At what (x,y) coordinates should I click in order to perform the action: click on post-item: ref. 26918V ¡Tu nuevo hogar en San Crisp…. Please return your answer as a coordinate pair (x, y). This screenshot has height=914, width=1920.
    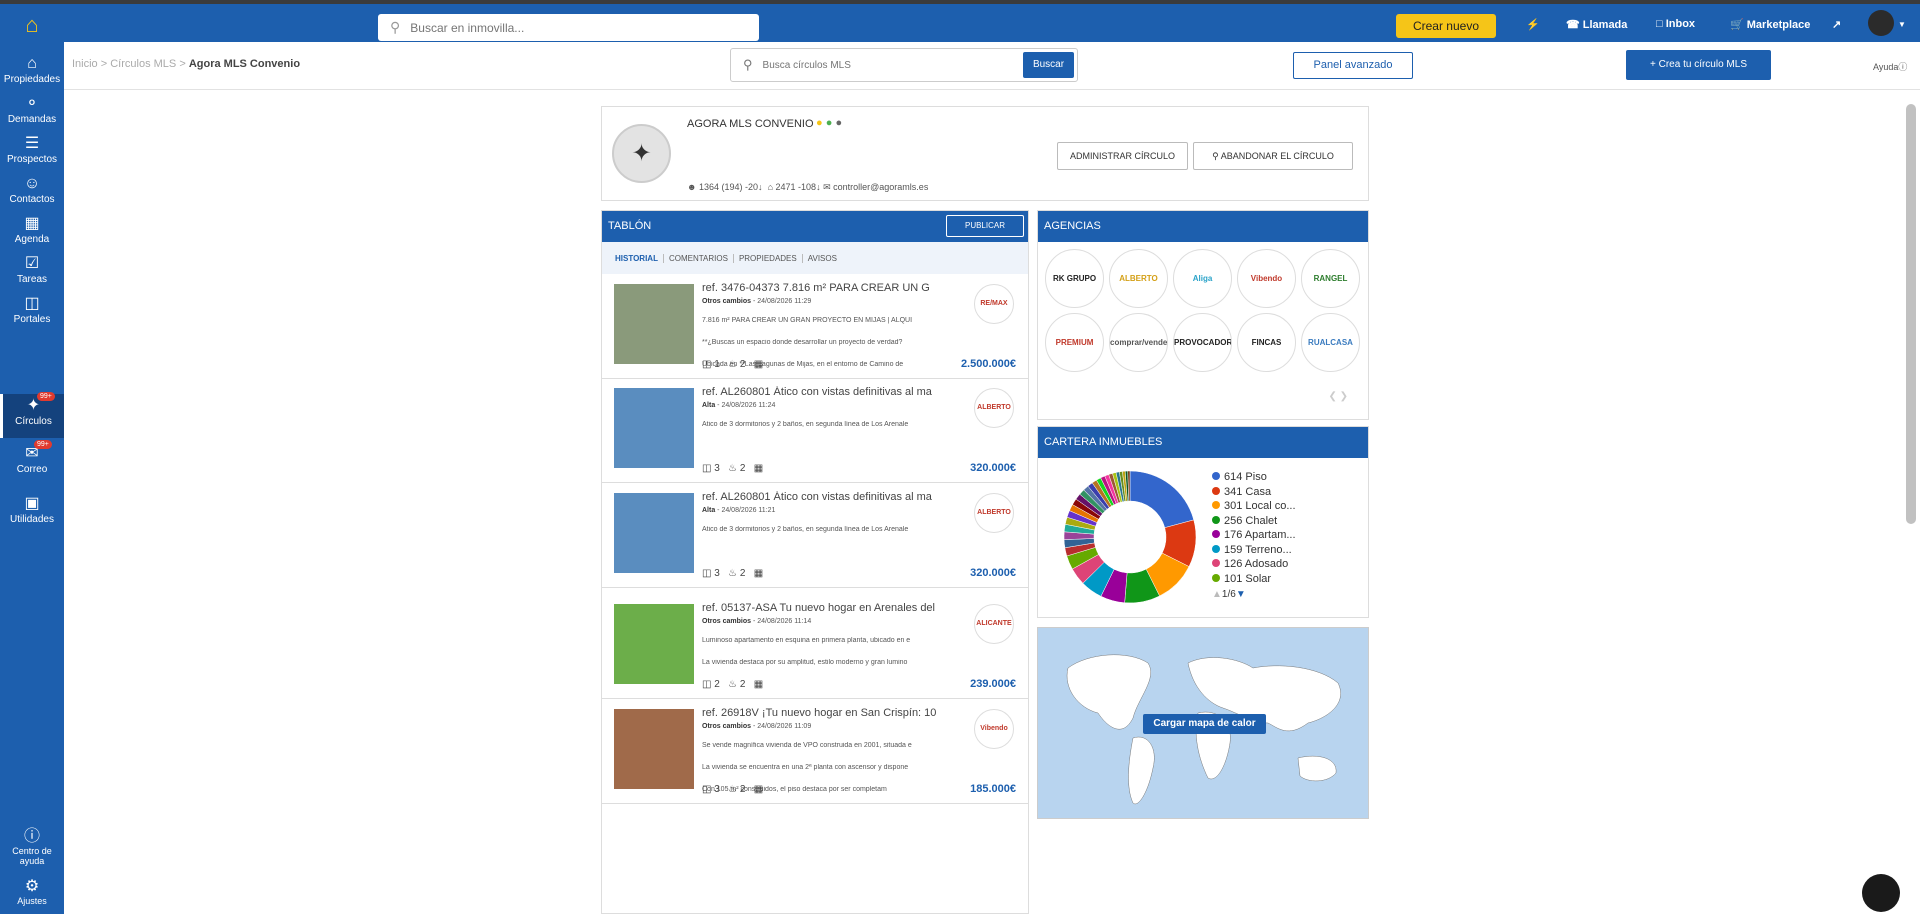
    Looking at the image, I should click on (815, 751).